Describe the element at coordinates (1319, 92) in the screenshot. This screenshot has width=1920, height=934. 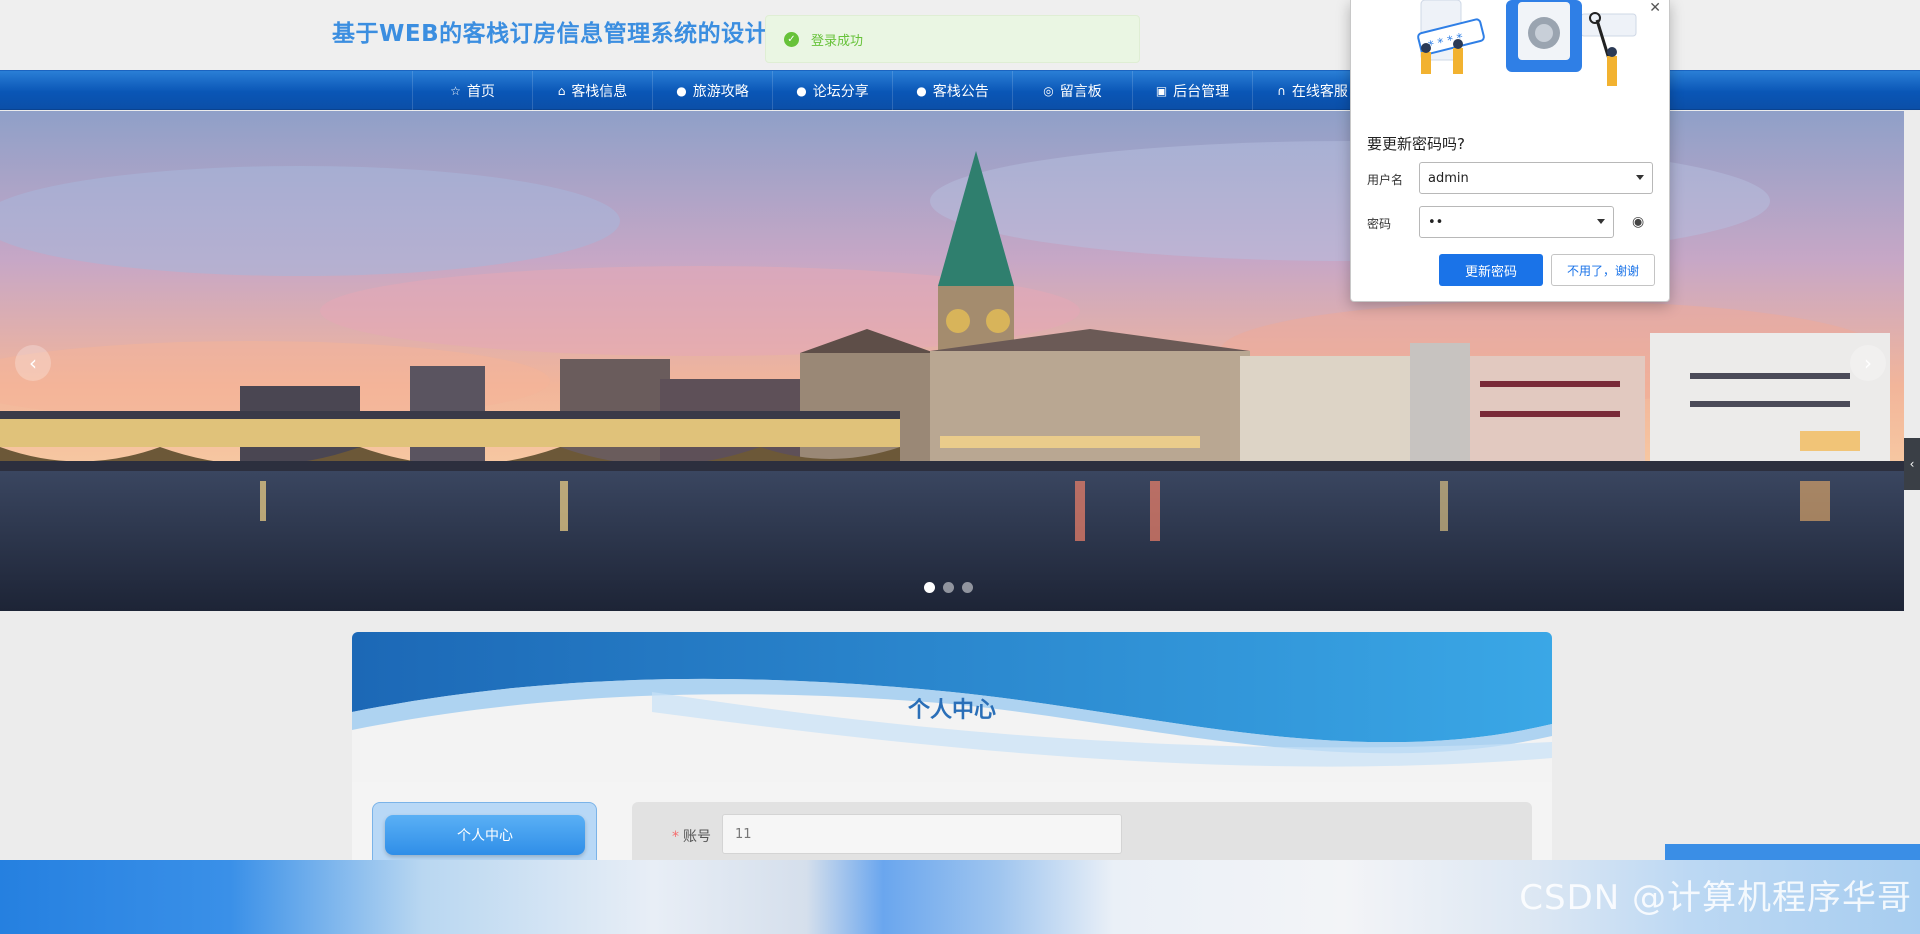
I see `nav-label: 在线客服` at that location.